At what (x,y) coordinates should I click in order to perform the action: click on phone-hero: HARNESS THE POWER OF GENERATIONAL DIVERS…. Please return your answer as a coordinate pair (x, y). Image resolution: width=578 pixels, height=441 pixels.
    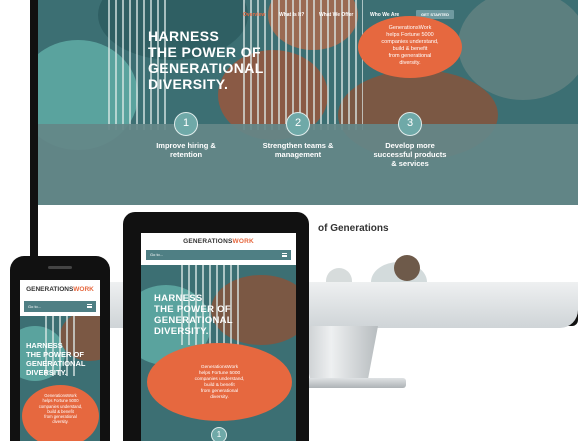
    Looking at the image, I should click on (60, 378).